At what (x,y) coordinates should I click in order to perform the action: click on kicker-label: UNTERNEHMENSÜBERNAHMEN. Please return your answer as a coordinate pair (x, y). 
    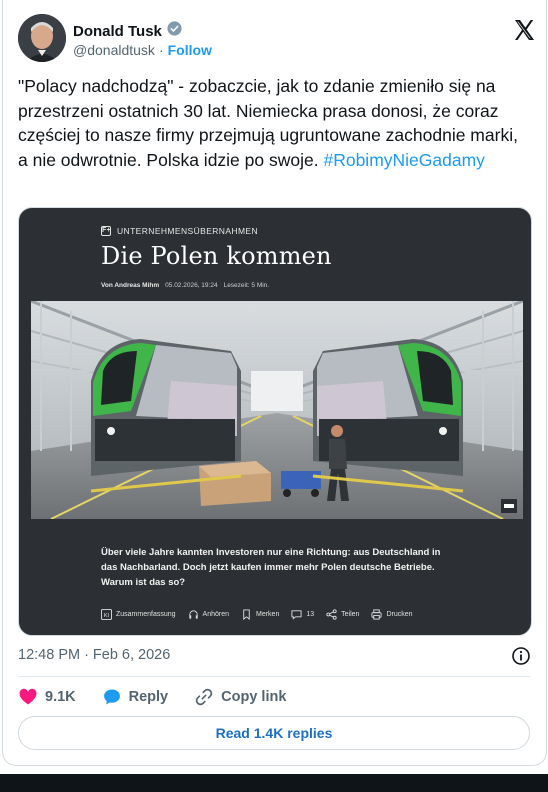
    Looking at the image, I should click on (188, 231).